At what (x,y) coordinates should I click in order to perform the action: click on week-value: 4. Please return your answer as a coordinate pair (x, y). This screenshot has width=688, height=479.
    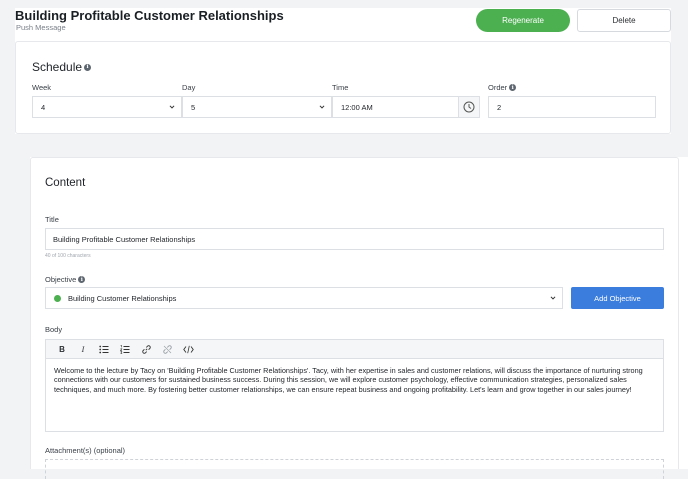
    Looking at the image, I should click on (43, 107).